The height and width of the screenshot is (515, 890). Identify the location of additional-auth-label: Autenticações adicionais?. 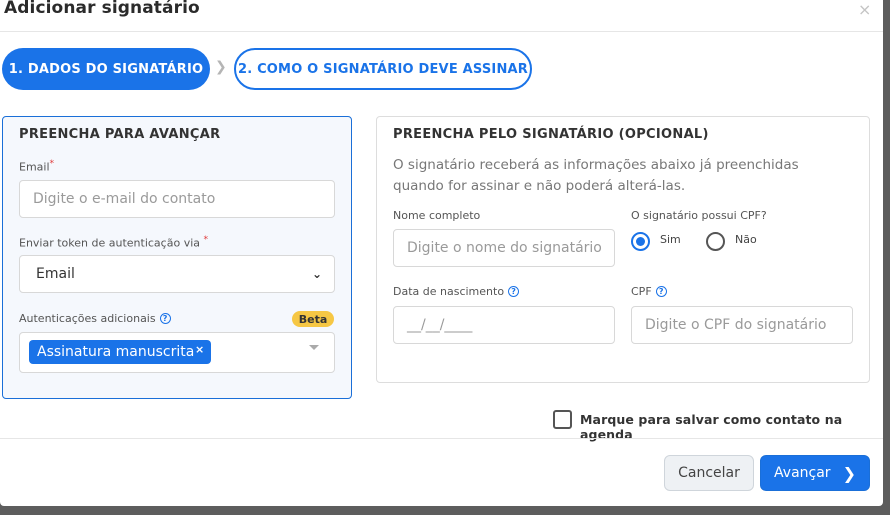
(95, 318).